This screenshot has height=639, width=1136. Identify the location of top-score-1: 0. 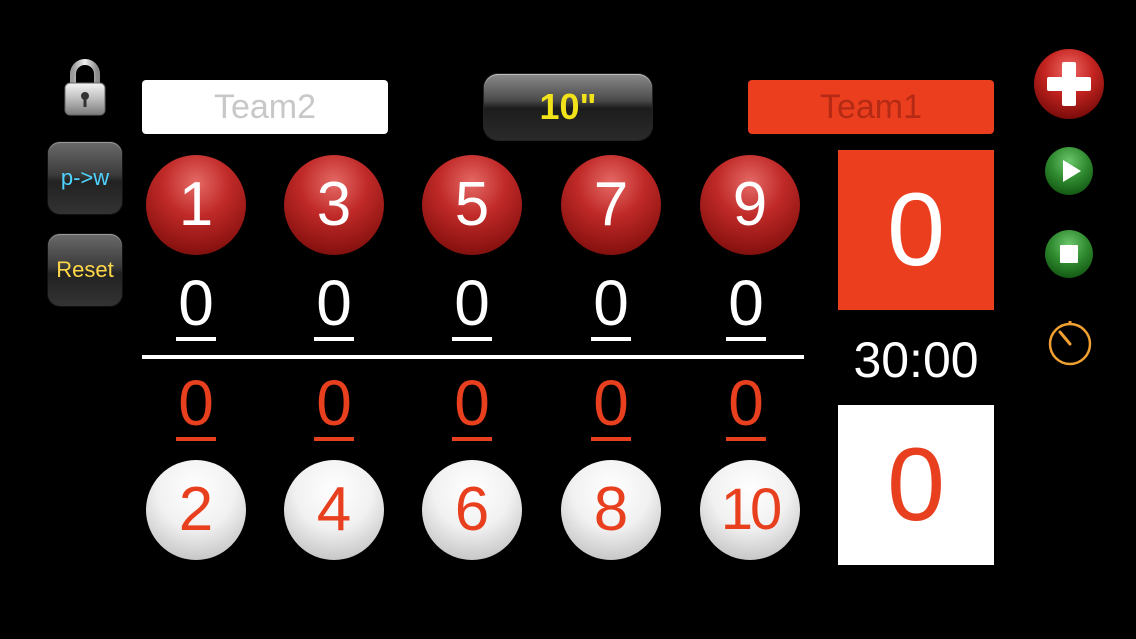
(196, 306).